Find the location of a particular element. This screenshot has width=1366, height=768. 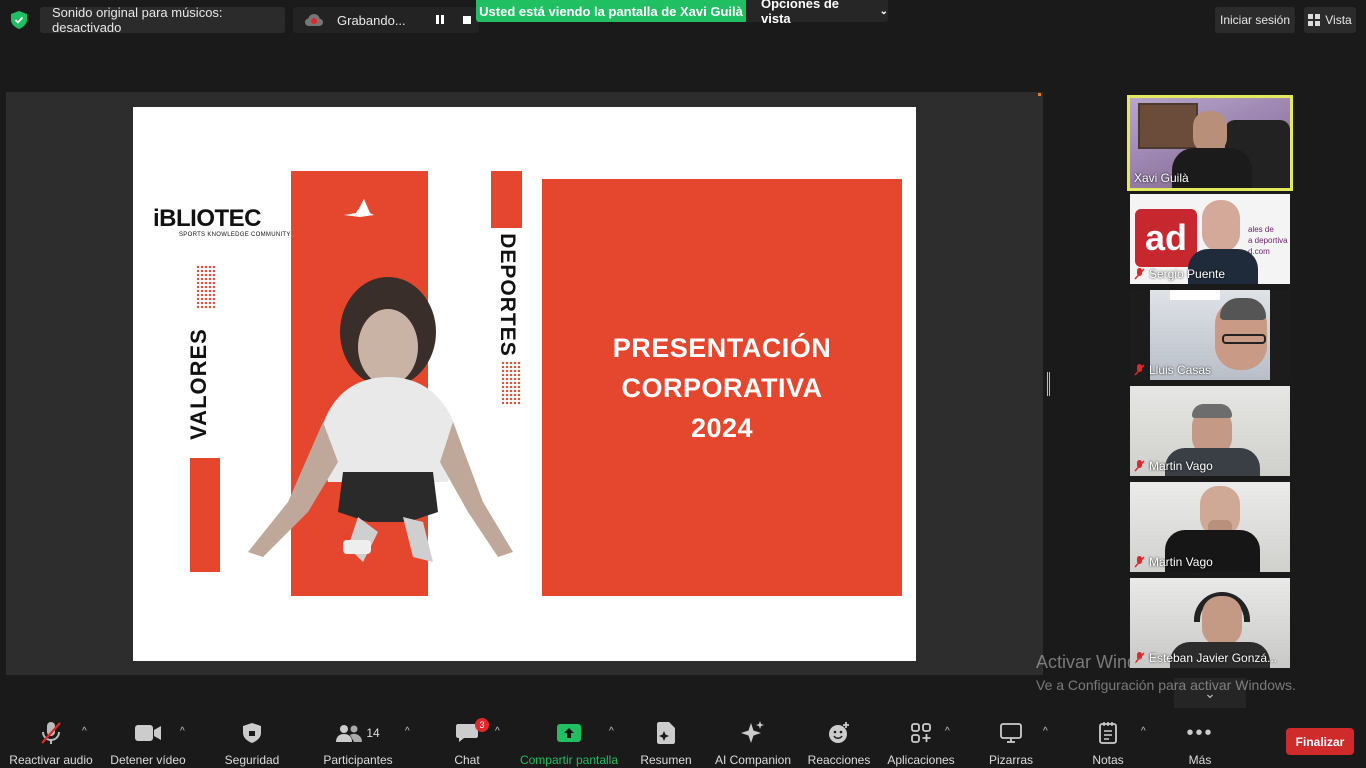

apps-button: Aplicaciones is located at coordinates (921, 740).